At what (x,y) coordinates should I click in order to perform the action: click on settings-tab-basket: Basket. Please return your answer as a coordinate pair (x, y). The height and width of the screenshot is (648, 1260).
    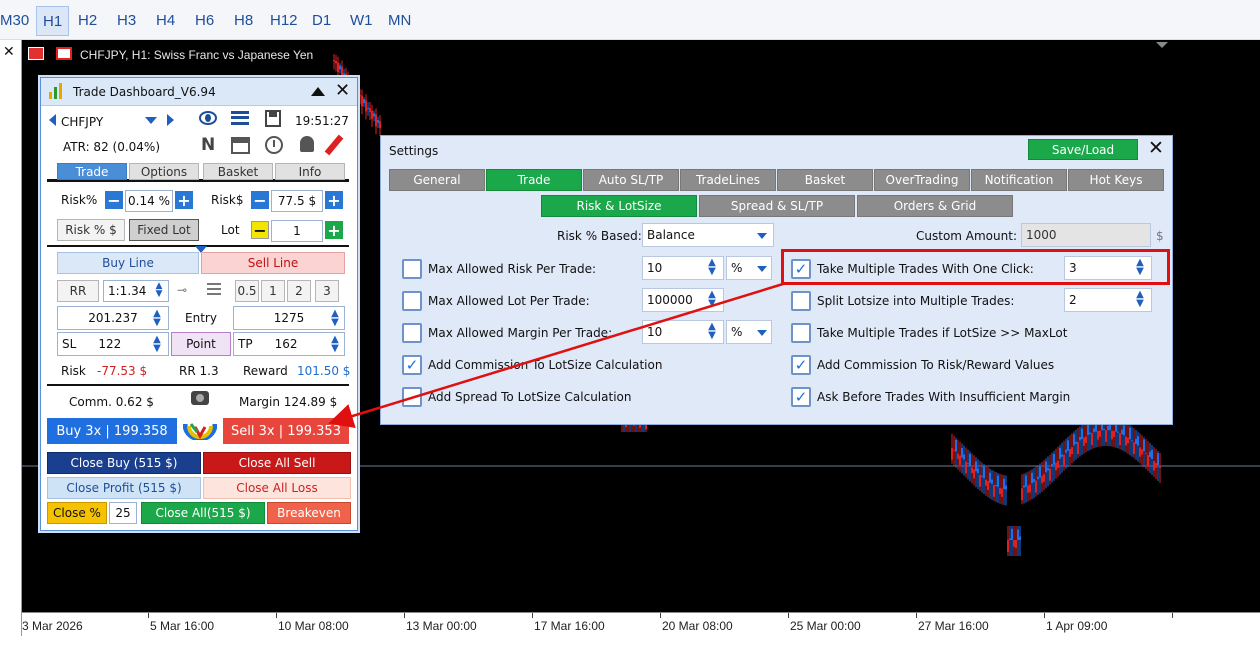
    Looking at the image, I should click on (825, 180).